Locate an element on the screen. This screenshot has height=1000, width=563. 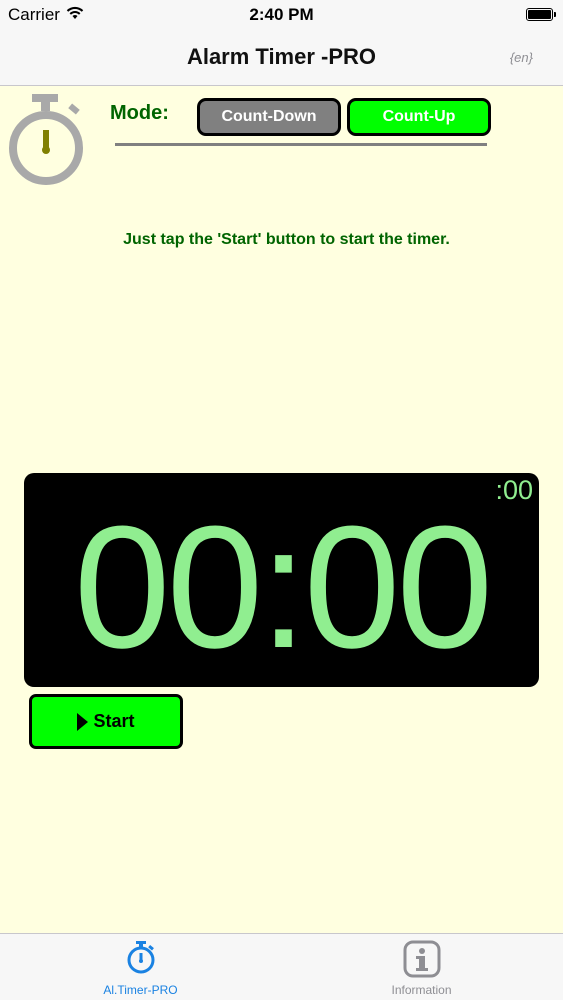
info-icon is located at coordinates (422, 959).